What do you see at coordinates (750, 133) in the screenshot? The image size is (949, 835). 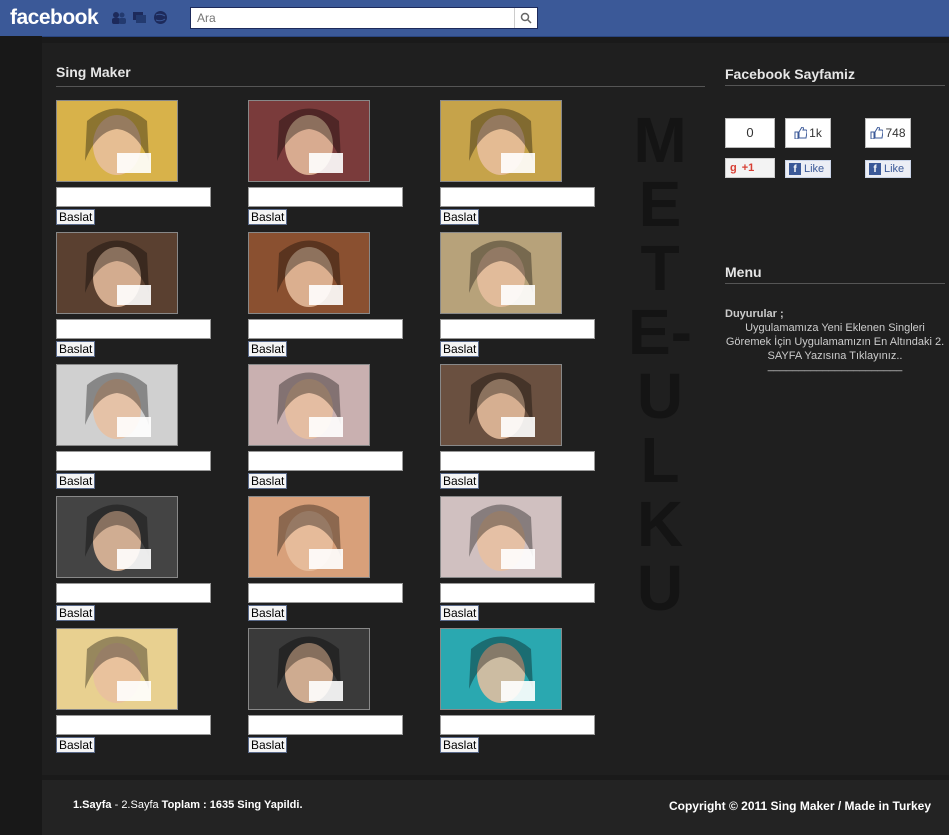 I see `gplus-count: 0` at bounding box center [750, 133].